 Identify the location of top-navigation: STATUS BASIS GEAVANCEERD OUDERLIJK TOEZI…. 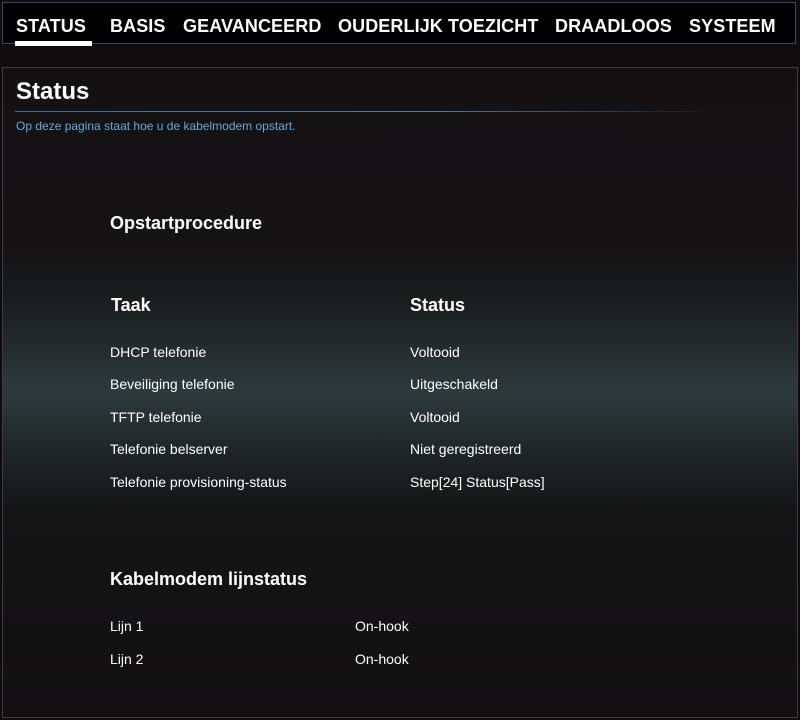
(399, 24).